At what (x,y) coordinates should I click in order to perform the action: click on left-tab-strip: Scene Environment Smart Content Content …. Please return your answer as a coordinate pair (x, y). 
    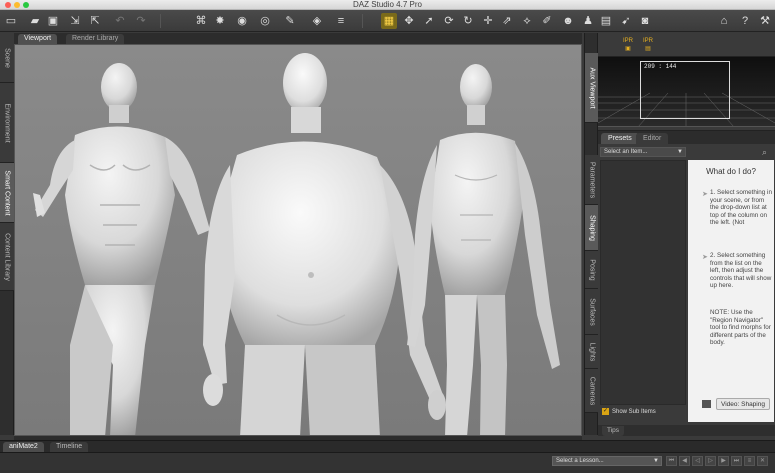
    Looking at the image, I should click on (7, 234).